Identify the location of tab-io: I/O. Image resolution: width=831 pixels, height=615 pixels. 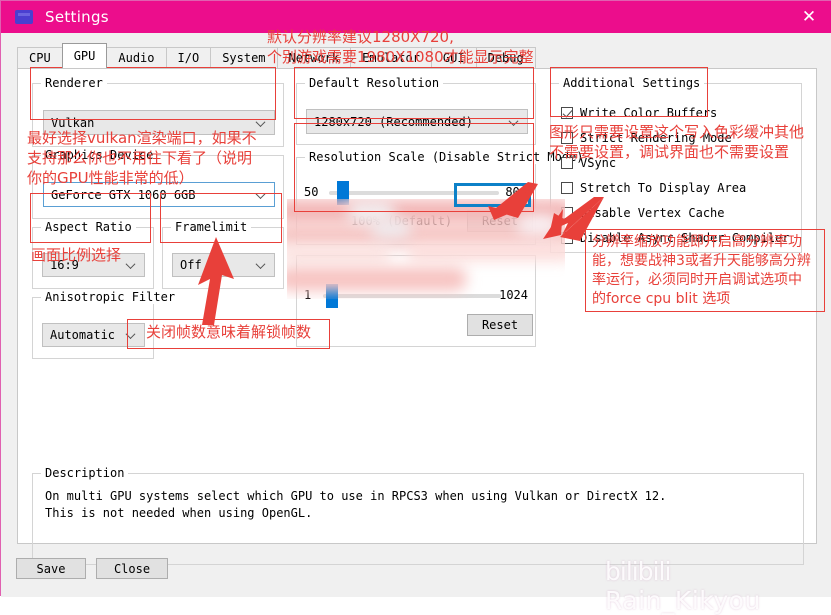
(188, 57).